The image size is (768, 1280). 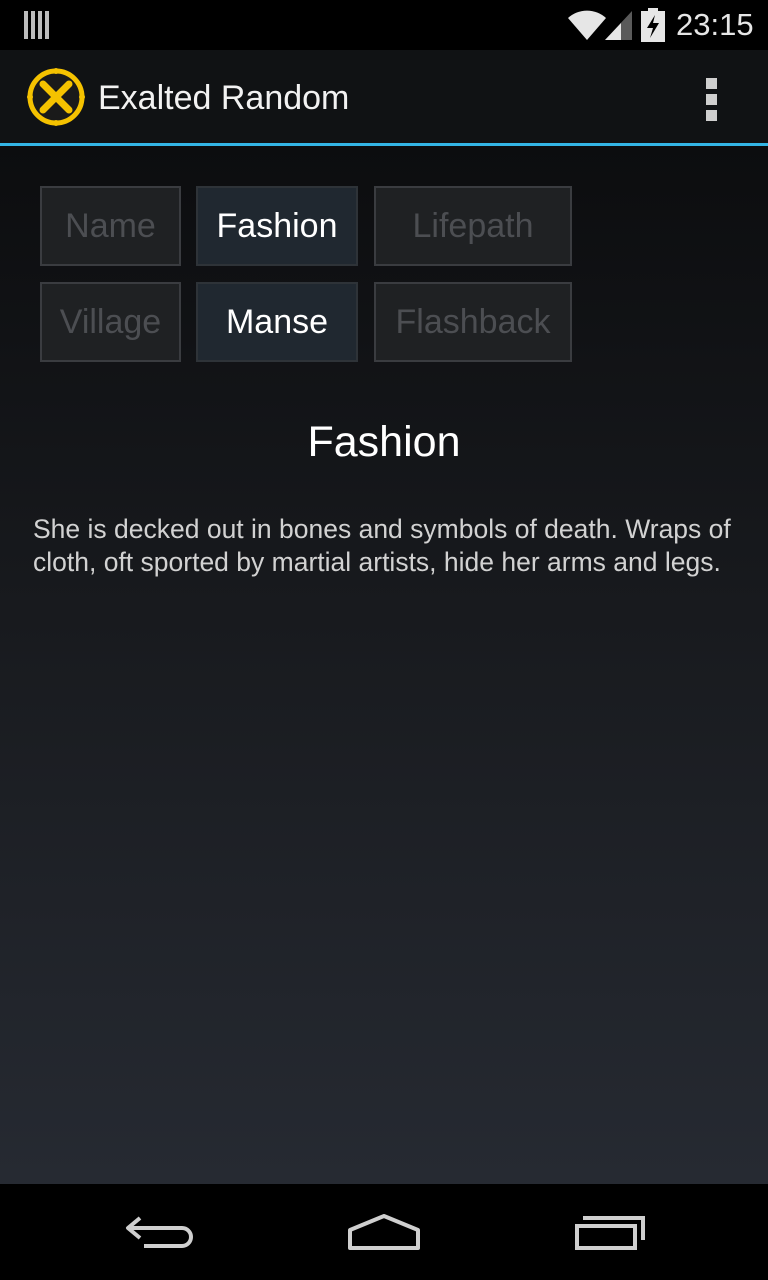 What do you see at coordinates (384, 442) in the screenshot?
I see `section-title: Fashion` at bounding box center [384, 442].